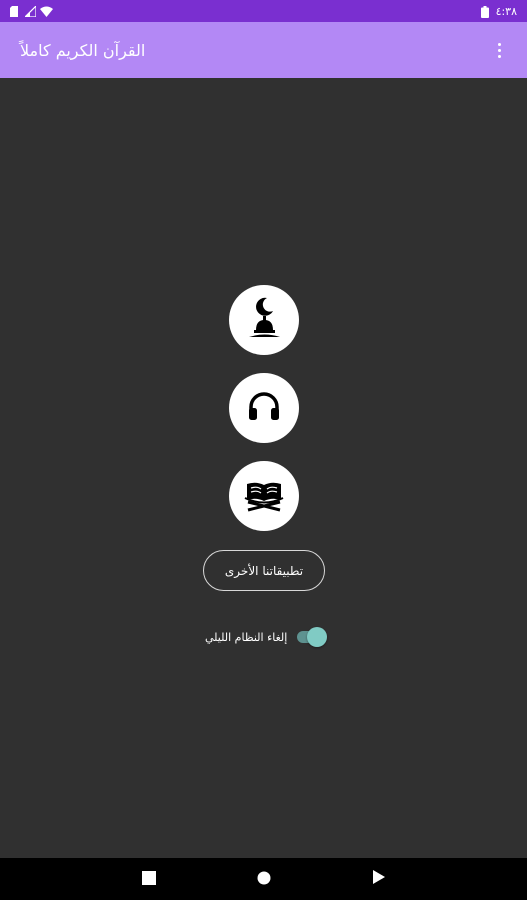 This screenshot has height=900, width=527. I want to click on signal-icon, so click(30, 11).